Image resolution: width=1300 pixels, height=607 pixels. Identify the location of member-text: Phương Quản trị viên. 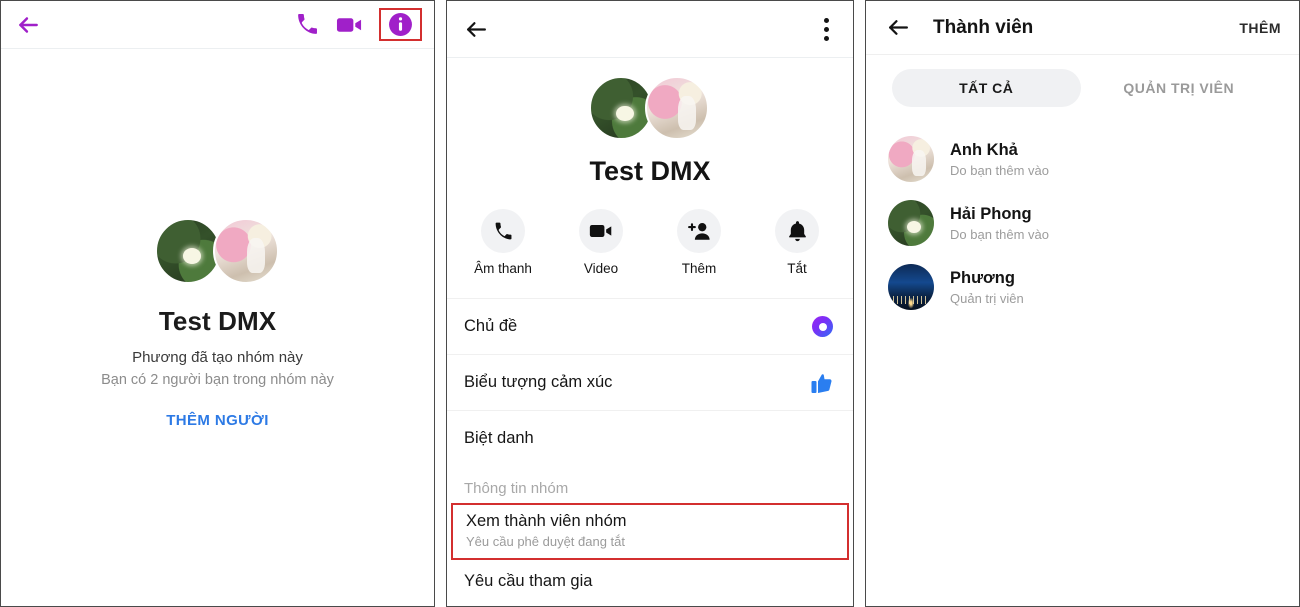
(987, 287).